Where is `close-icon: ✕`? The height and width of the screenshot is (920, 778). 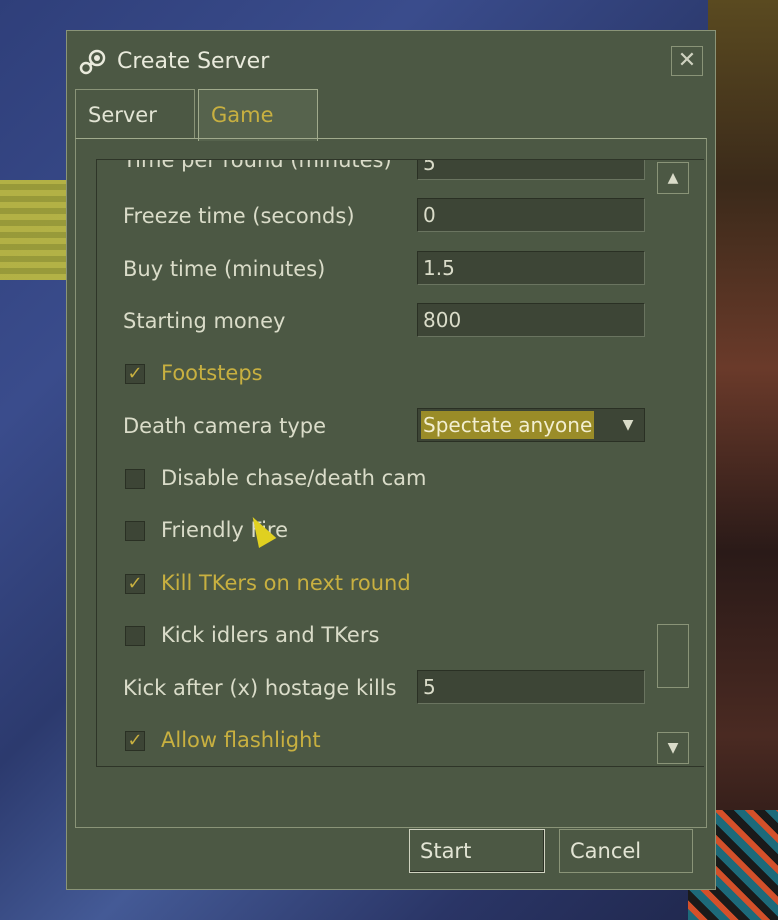
close-icon: ✕ is located at coordinates (687, 60).